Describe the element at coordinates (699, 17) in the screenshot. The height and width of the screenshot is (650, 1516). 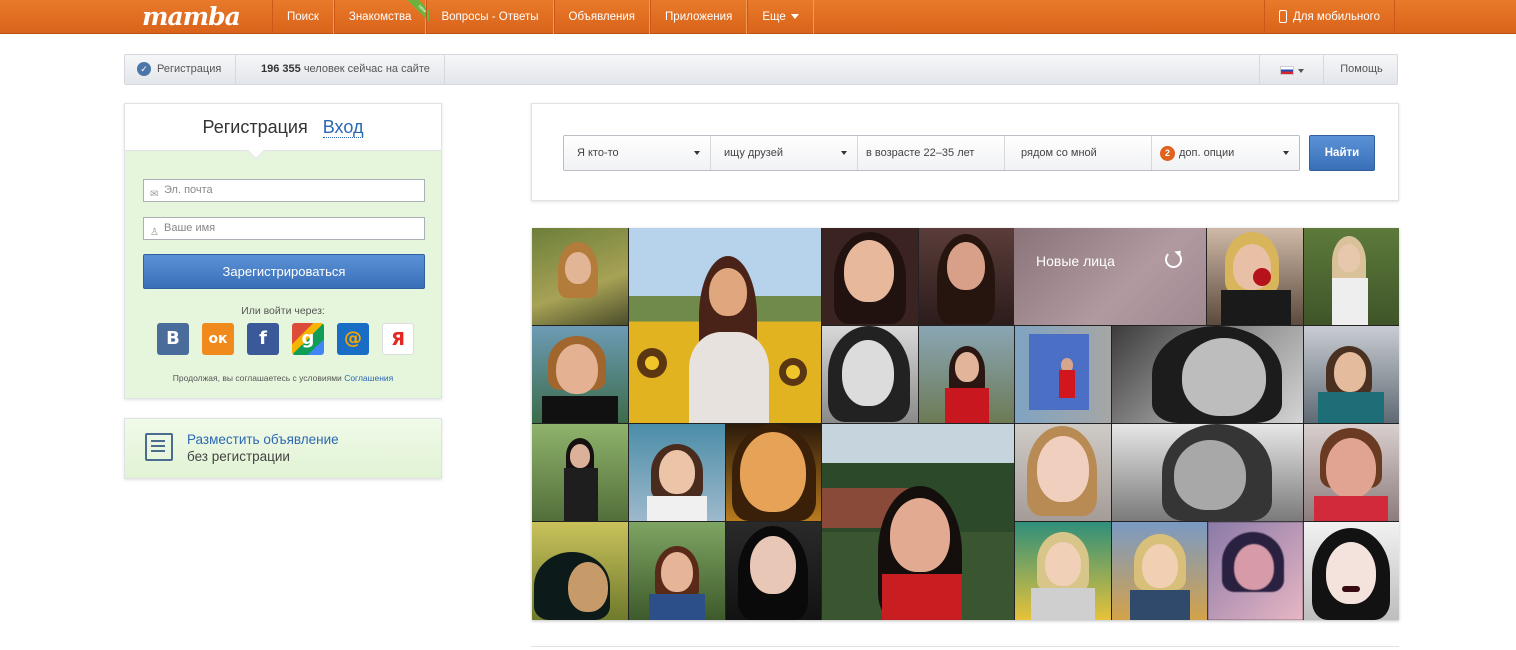
I see `nav-item-apps: Приложения` at that location.